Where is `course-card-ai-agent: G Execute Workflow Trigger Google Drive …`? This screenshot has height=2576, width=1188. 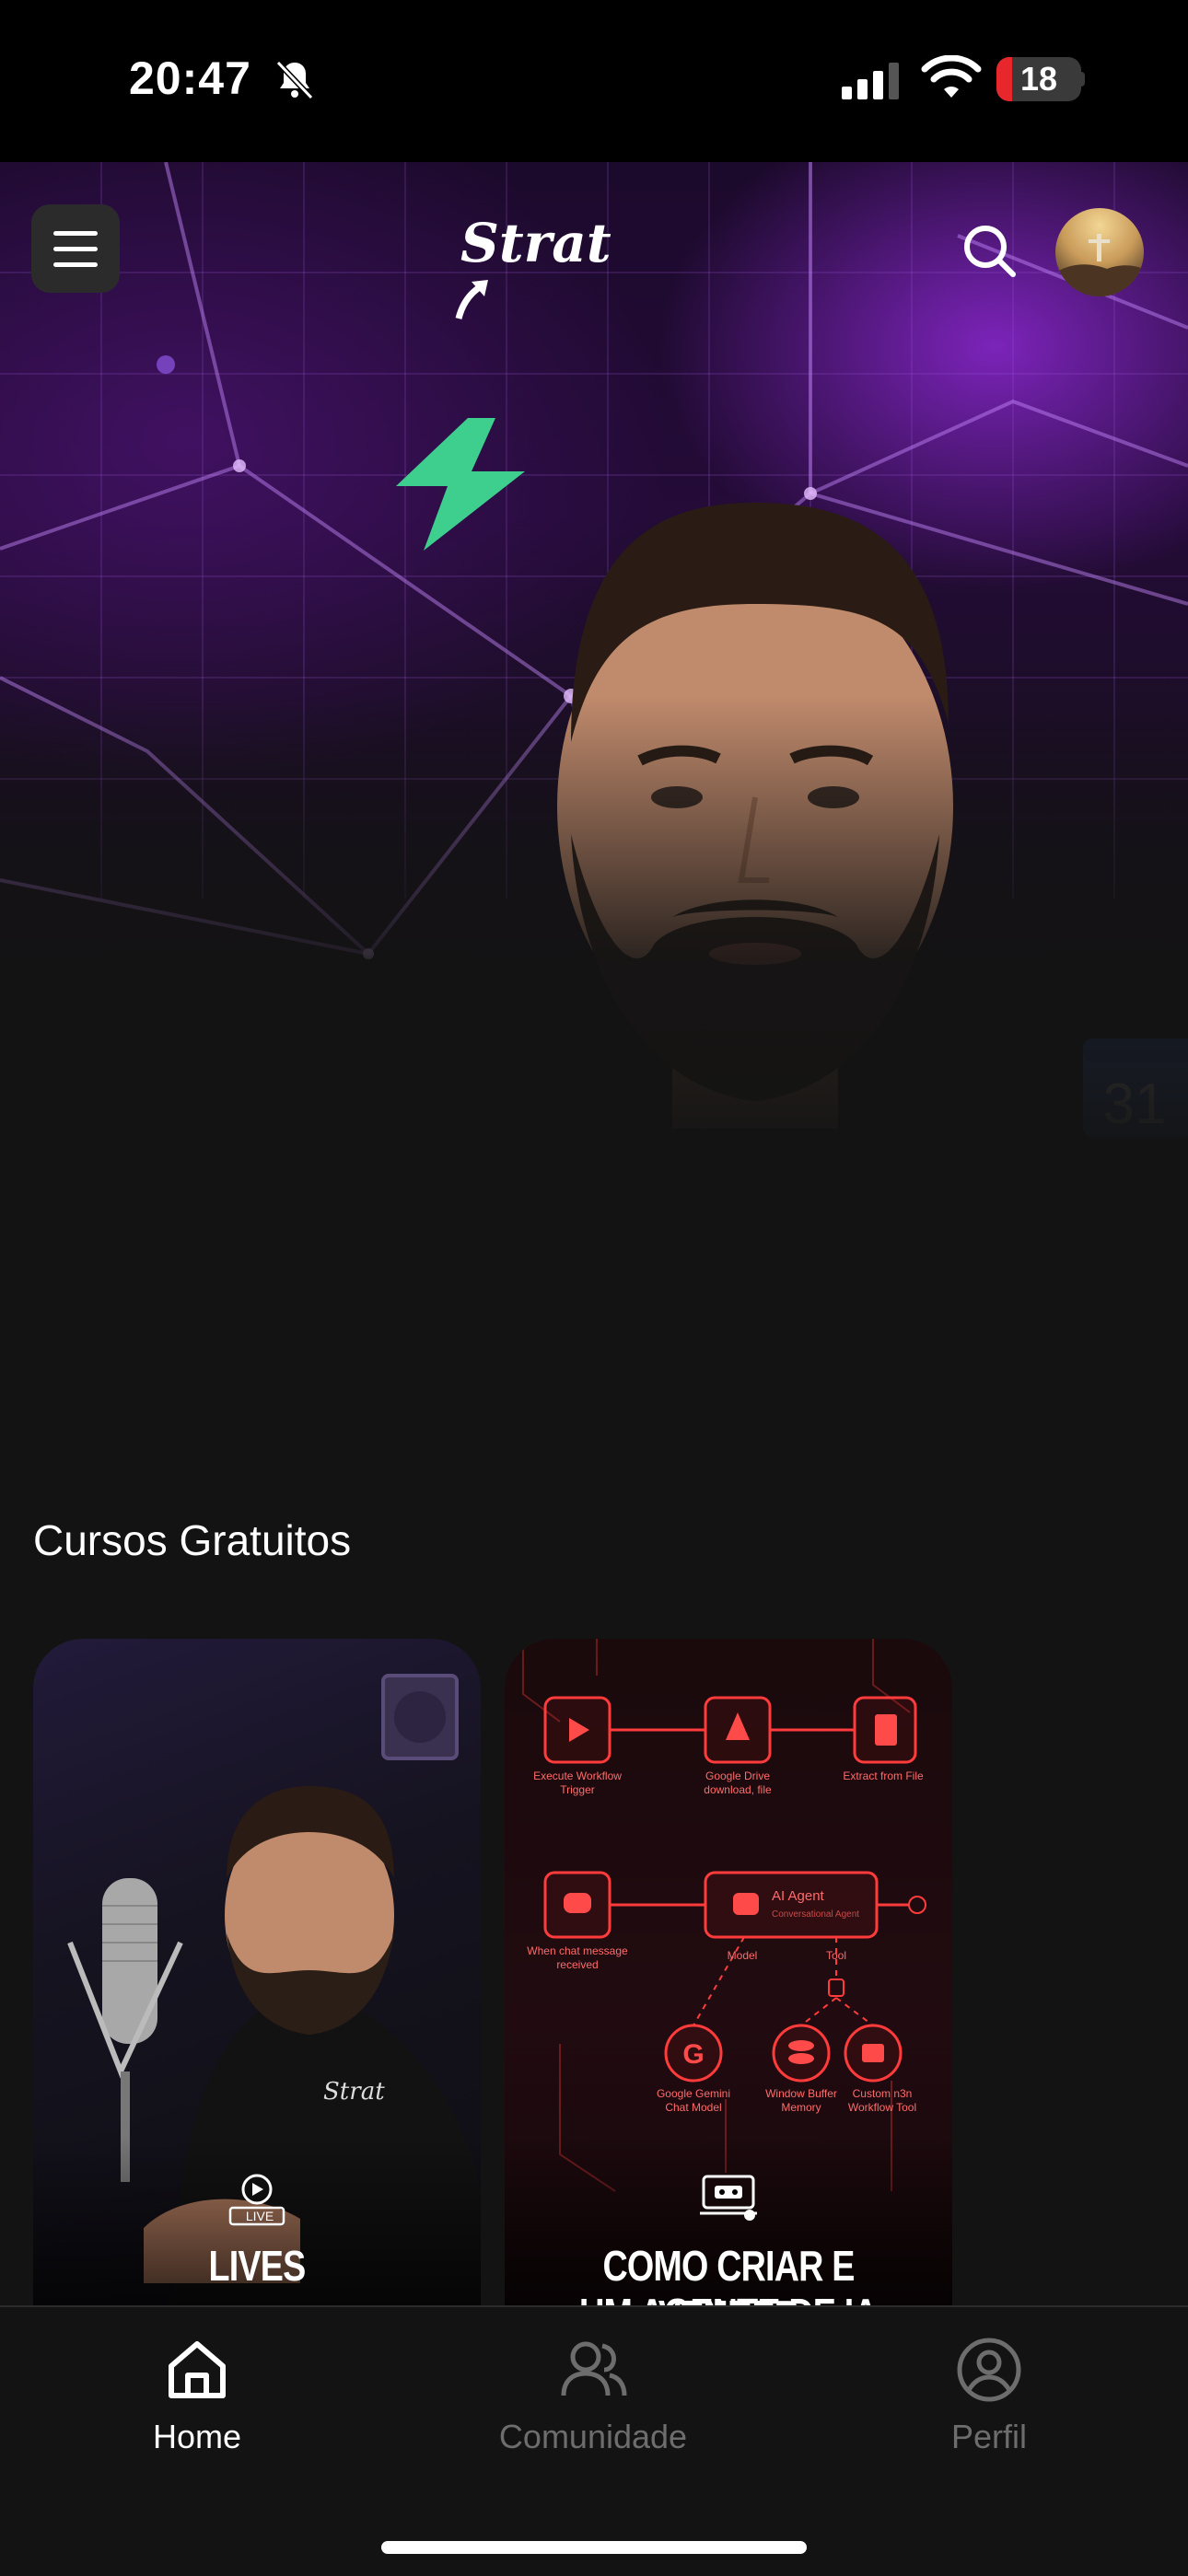 course-card-ai-agent: G Execute Workflow Trigger Google Drive … is located at coordinates (728, 1988).